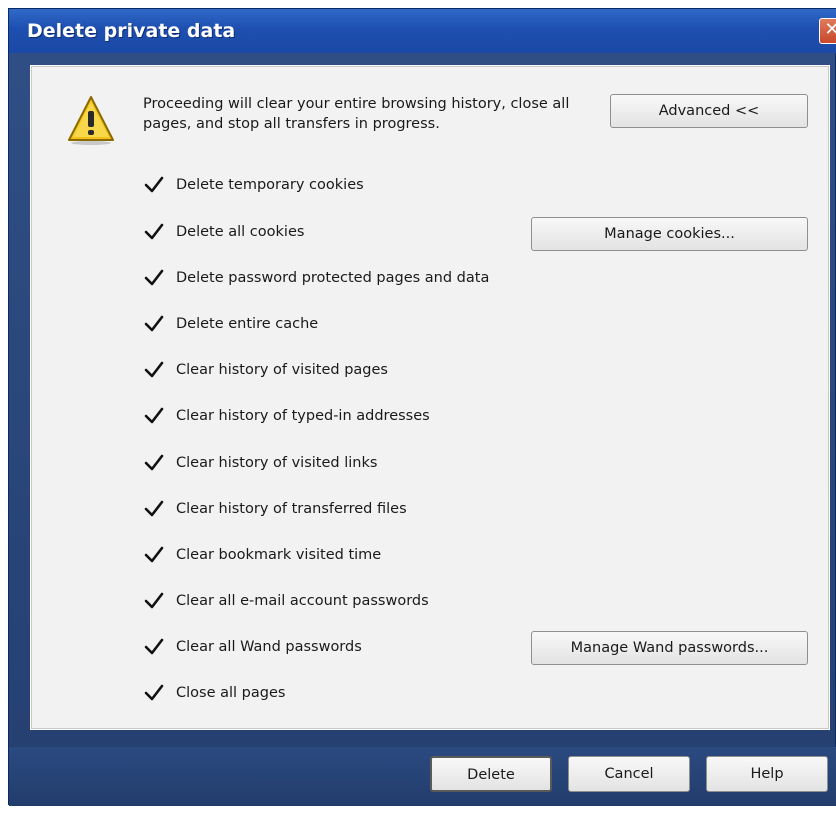 The width and height of the screenshot is (836, 813). Describe the element at coordinates (247, 324) in the screenshot. I see `option-label: Delete entire cache` at that location.